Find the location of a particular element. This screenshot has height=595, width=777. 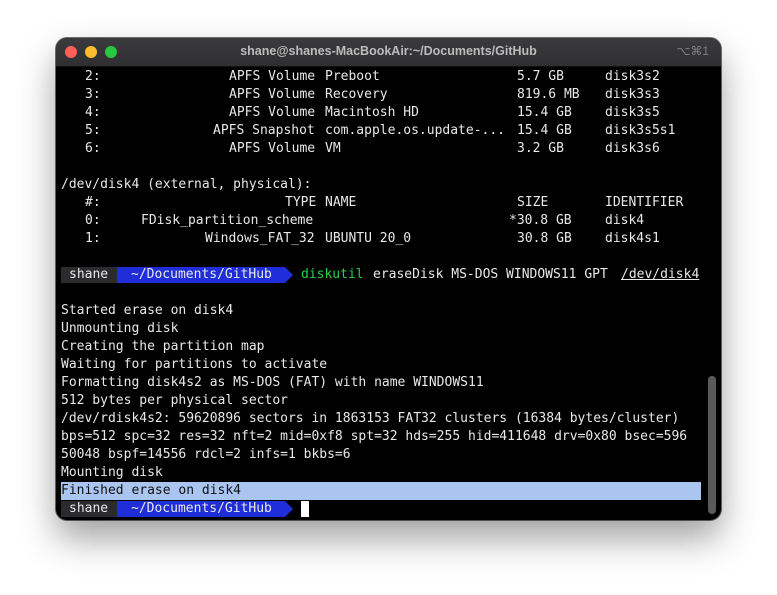

partition-row: 2: APFS Volume Preboot 5.7 GB disk3s2 is located at coordinates (360, 77).